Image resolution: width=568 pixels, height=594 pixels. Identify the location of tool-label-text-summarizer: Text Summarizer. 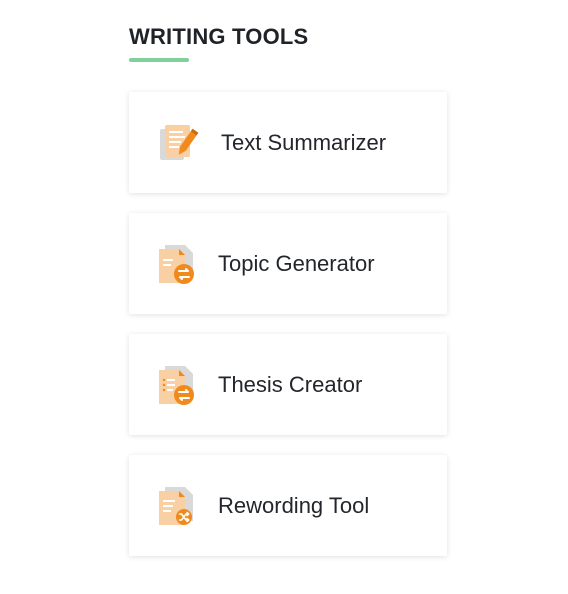
(304, 142).